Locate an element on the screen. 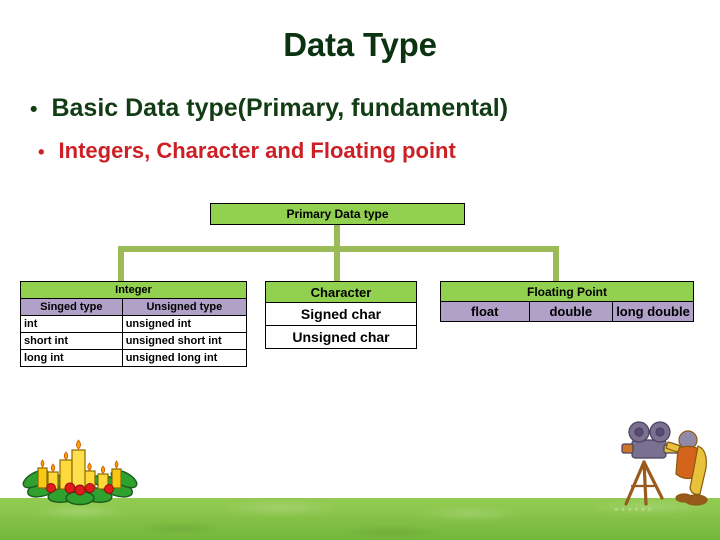  branch-table-floating-point: Floating Point float double long double is located at coordinates (567, 301).